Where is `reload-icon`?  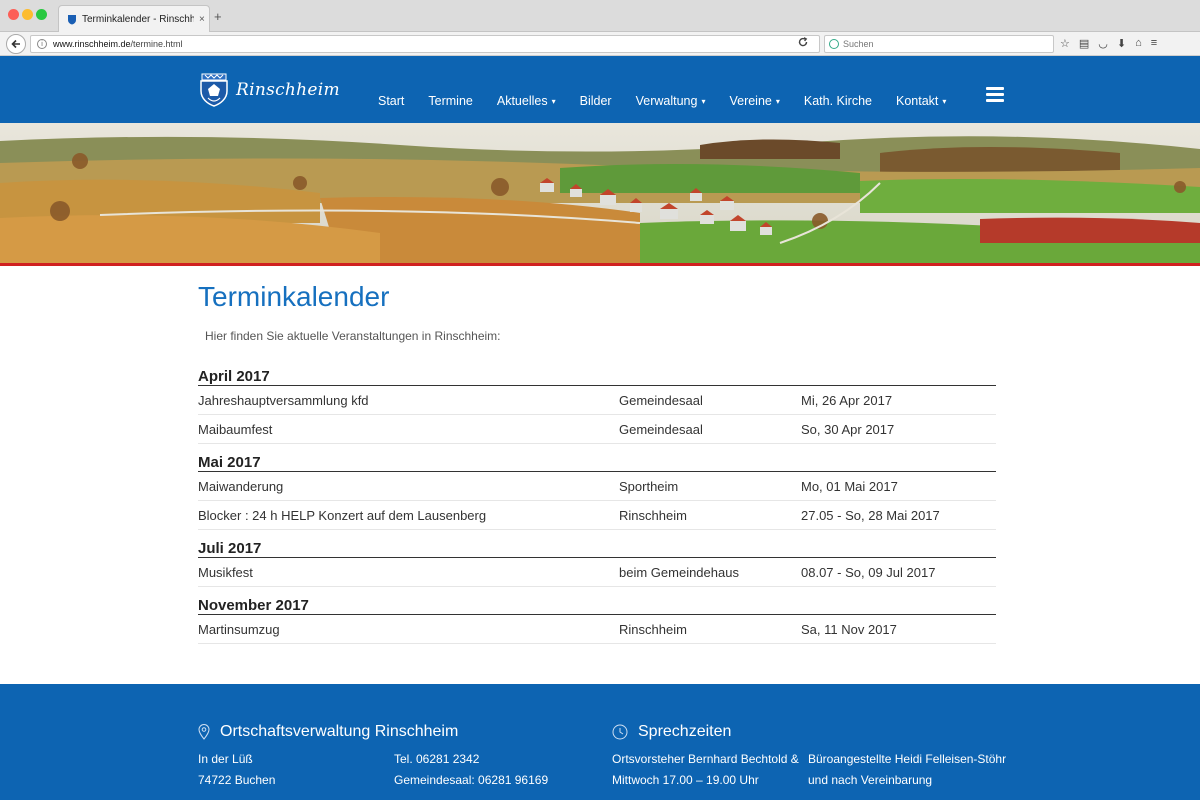 reload-icon is located at coordinates (803, 42).